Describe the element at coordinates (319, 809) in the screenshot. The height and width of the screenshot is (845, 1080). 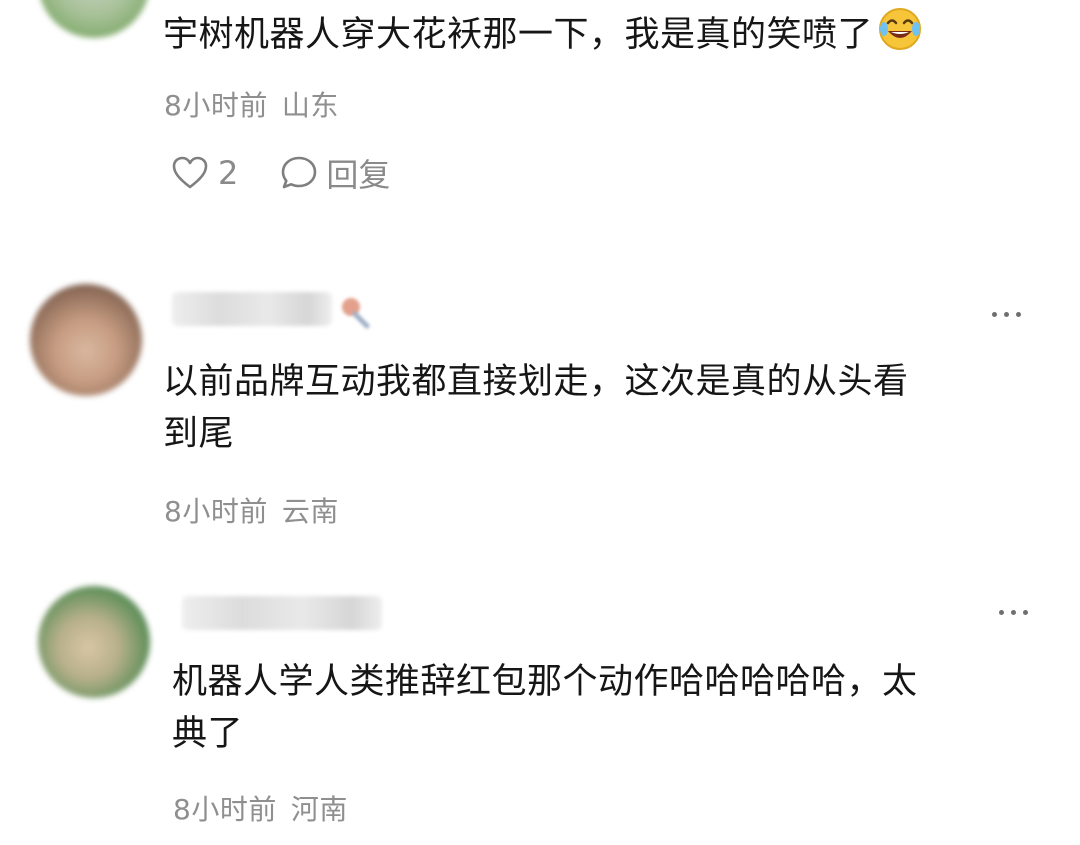
I see `comment-location: 河南` at that location.